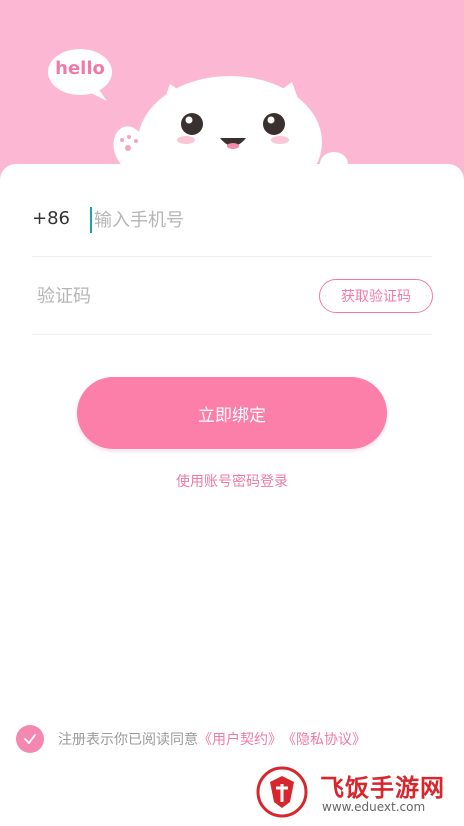 This screenshot has height=826, width=464. What do you see at coordinates (91, 220) in the screenshot?
I see `text-cursor` at bounding box center [91, 220].